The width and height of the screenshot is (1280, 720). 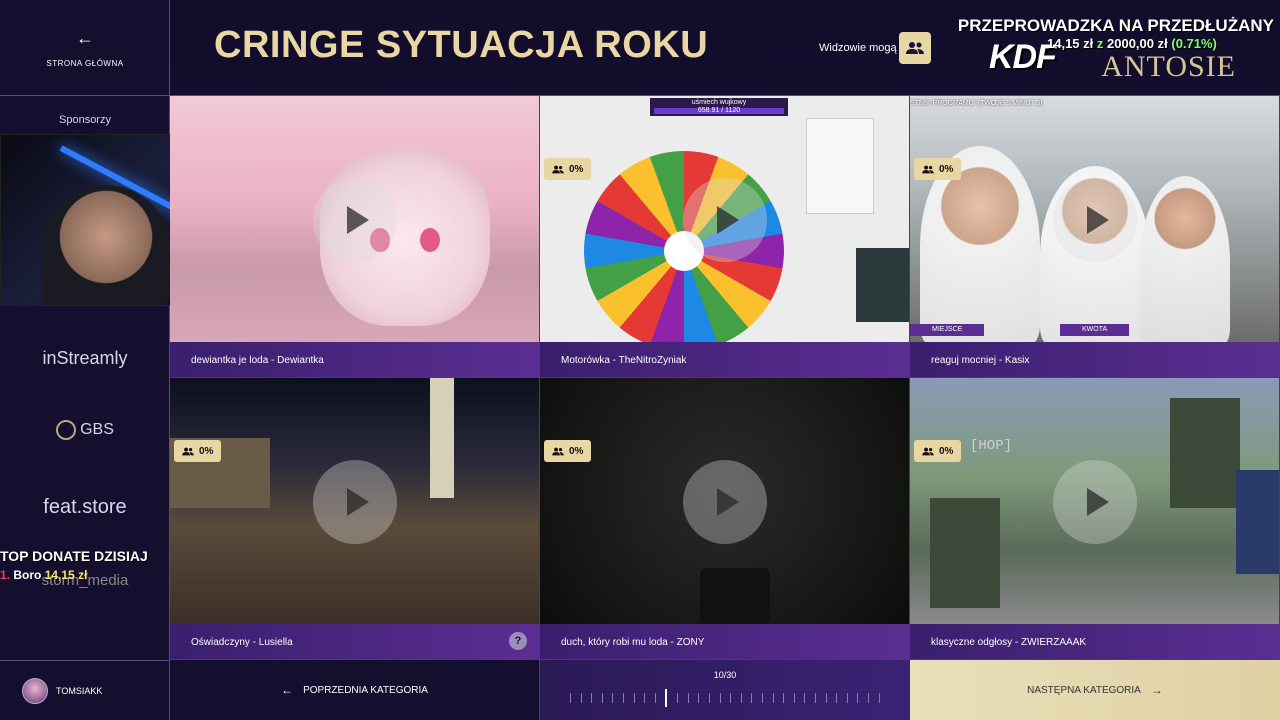 What do you see at coordinates (1070, 43) in the screenshot?
I see `promo-current: 14,15 zł` at bounding box center [1070, 43].